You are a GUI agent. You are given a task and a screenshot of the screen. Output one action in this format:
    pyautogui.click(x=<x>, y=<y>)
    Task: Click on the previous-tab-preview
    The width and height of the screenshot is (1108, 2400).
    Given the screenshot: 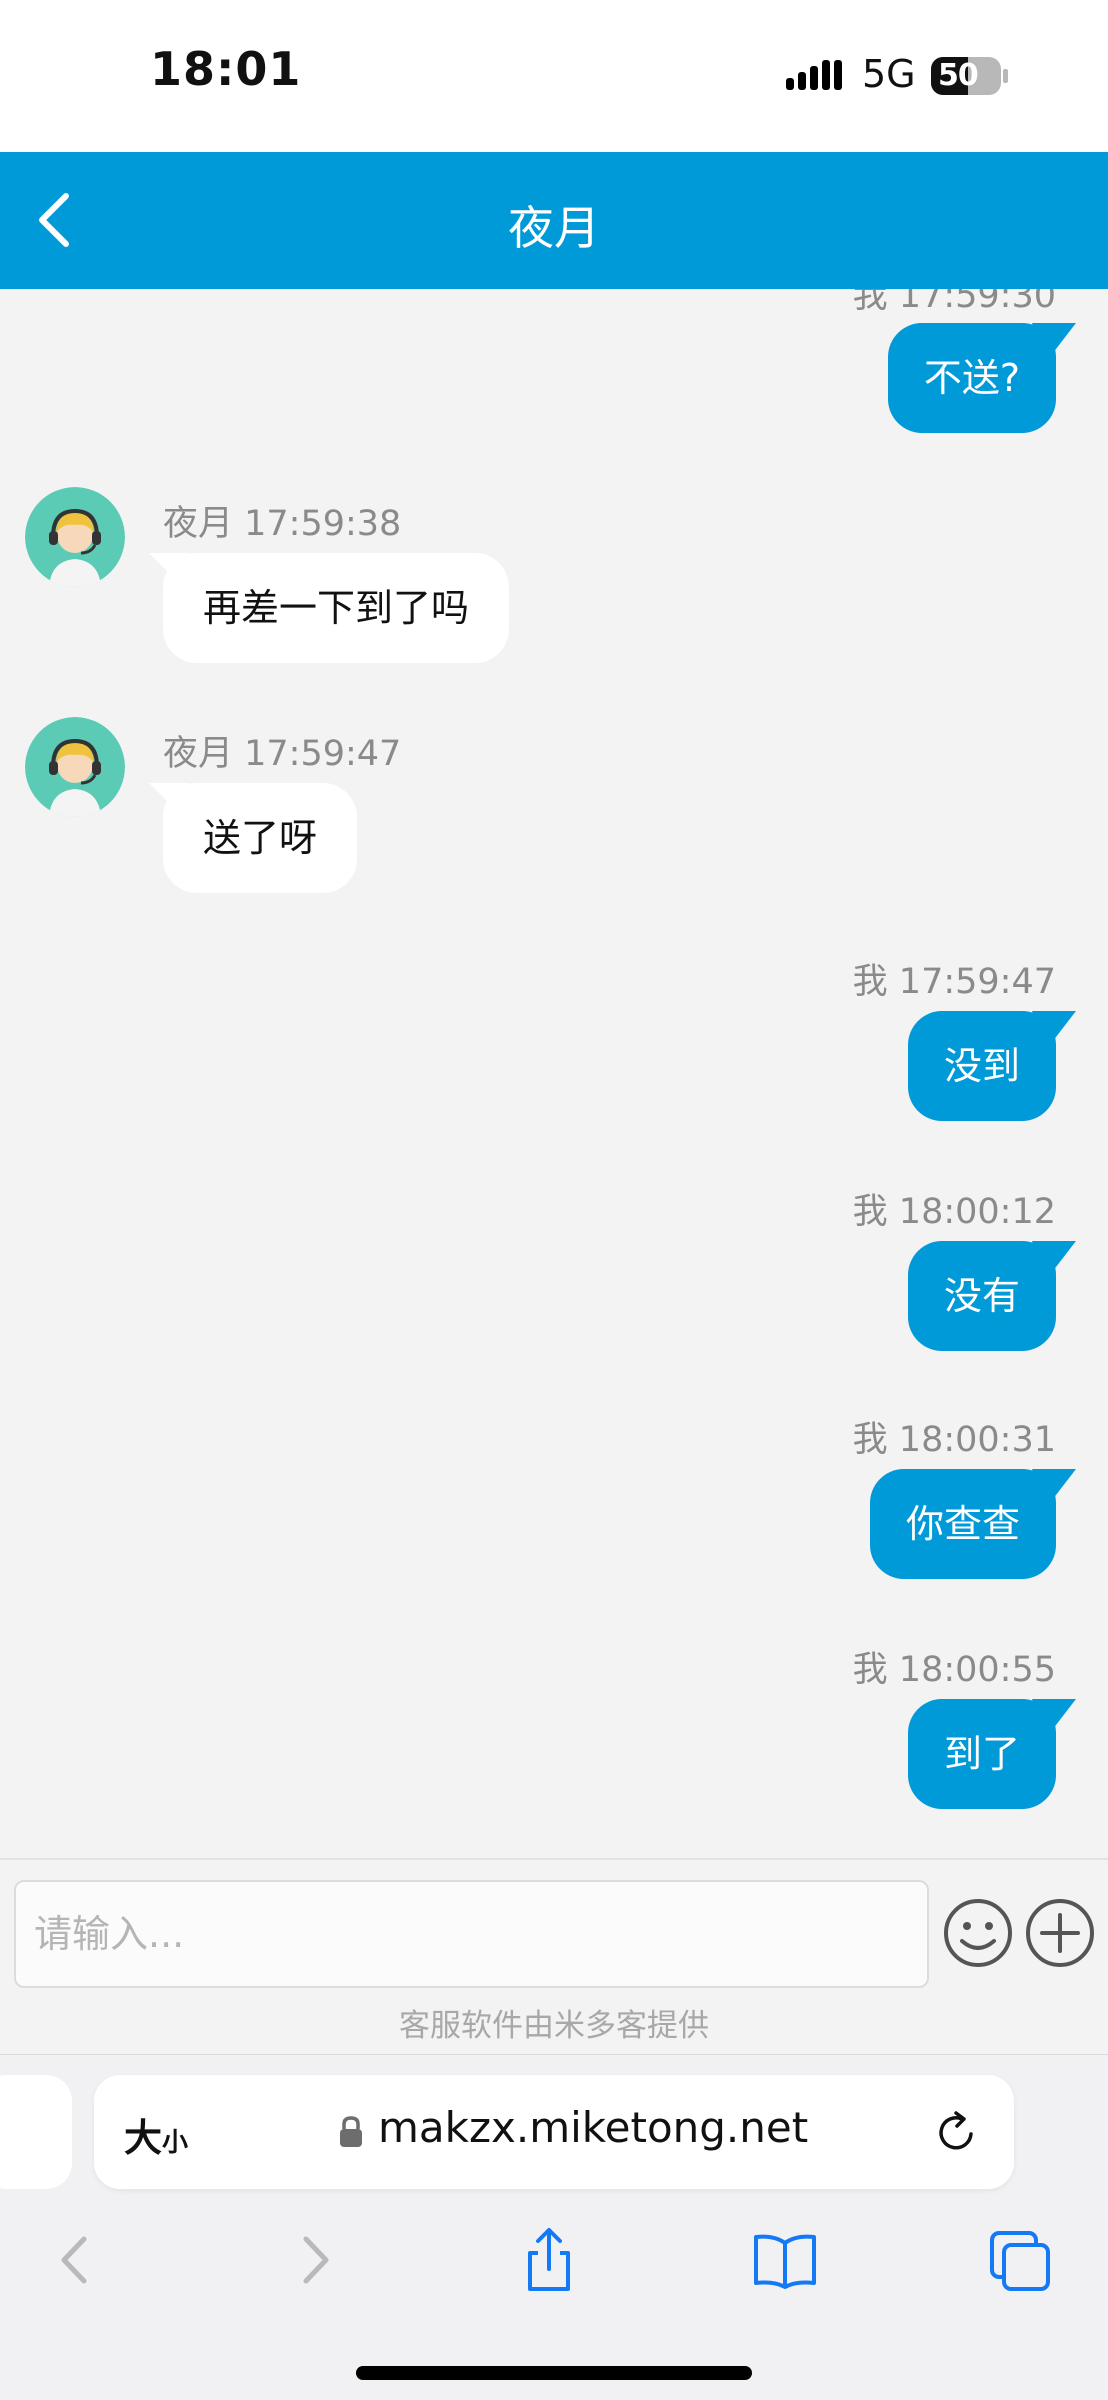 What is the action you would take?
    pyautogui.click(x=36, y=2132)
    